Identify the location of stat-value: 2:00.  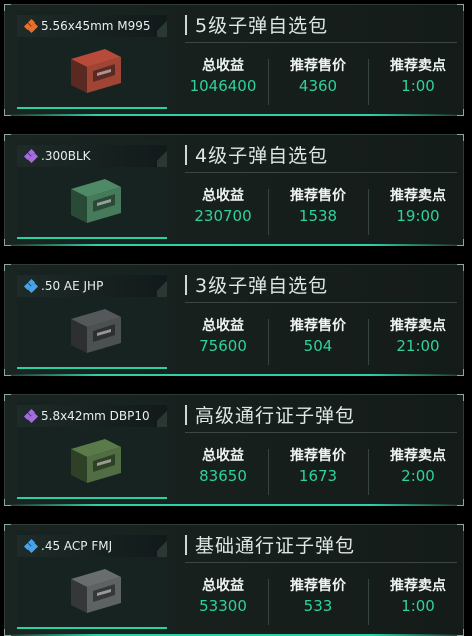
(418, 476).